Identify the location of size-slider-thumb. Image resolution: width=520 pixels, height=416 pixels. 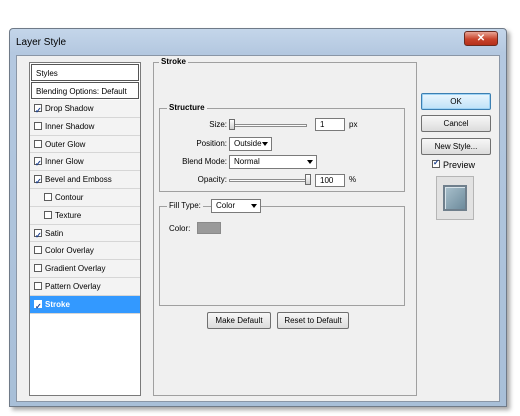
(232, 124).